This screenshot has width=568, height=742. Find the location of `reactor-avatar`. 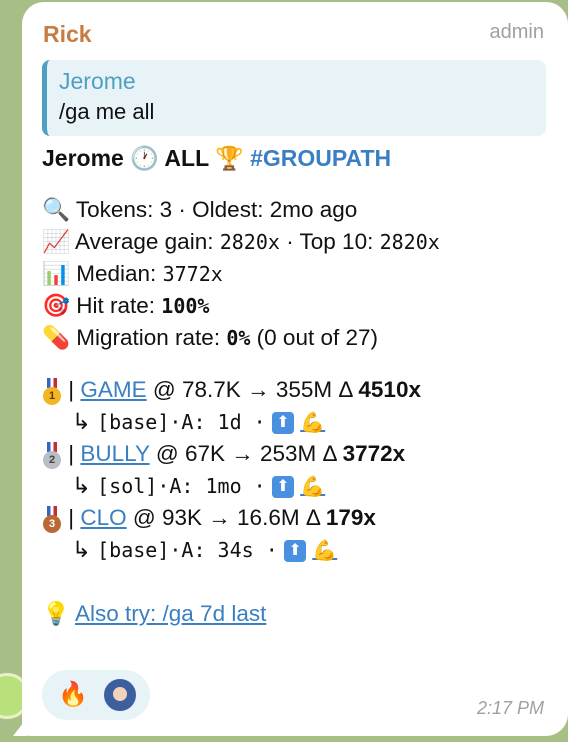

reactor-avatar is located at coordinates (120, 695).